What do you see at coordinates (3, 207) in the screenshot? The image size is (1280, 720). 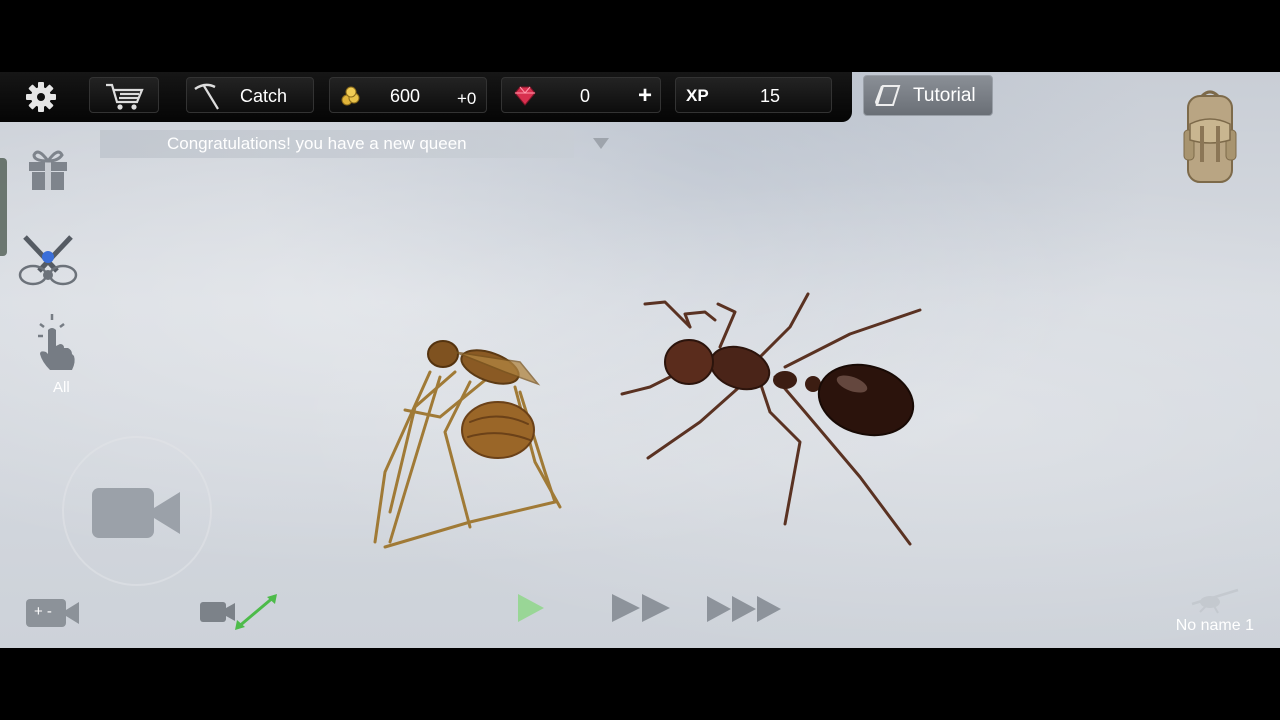 I see `side-panel-handle` at bounding box center [3, 207].